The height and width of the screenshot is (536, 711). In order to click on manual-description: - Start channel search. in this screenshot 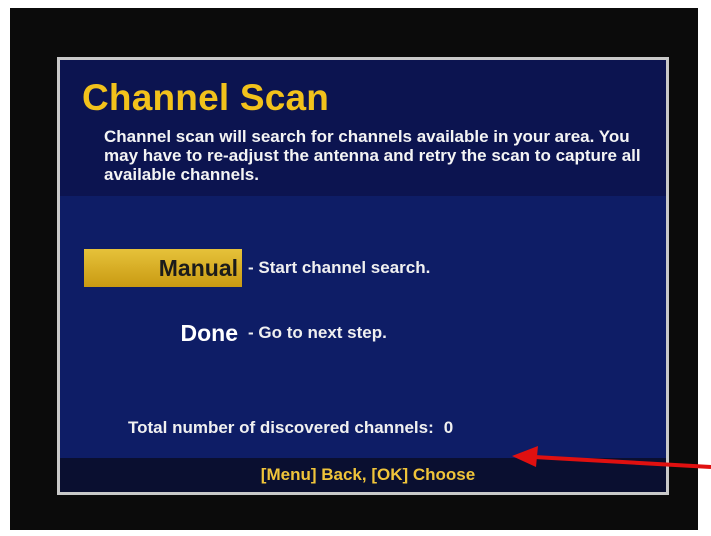, I will do `click(339, 267)`.